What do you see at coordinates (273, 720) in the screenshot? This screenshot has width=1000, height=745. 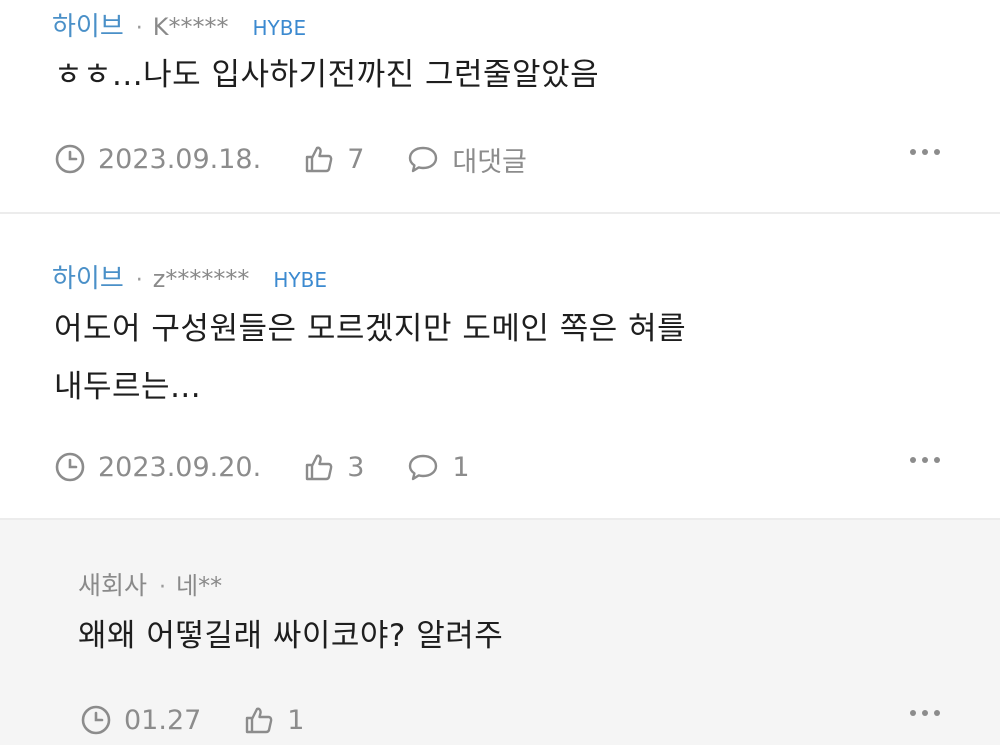 I see `like-button: 1` at bounding box center [273, 720].